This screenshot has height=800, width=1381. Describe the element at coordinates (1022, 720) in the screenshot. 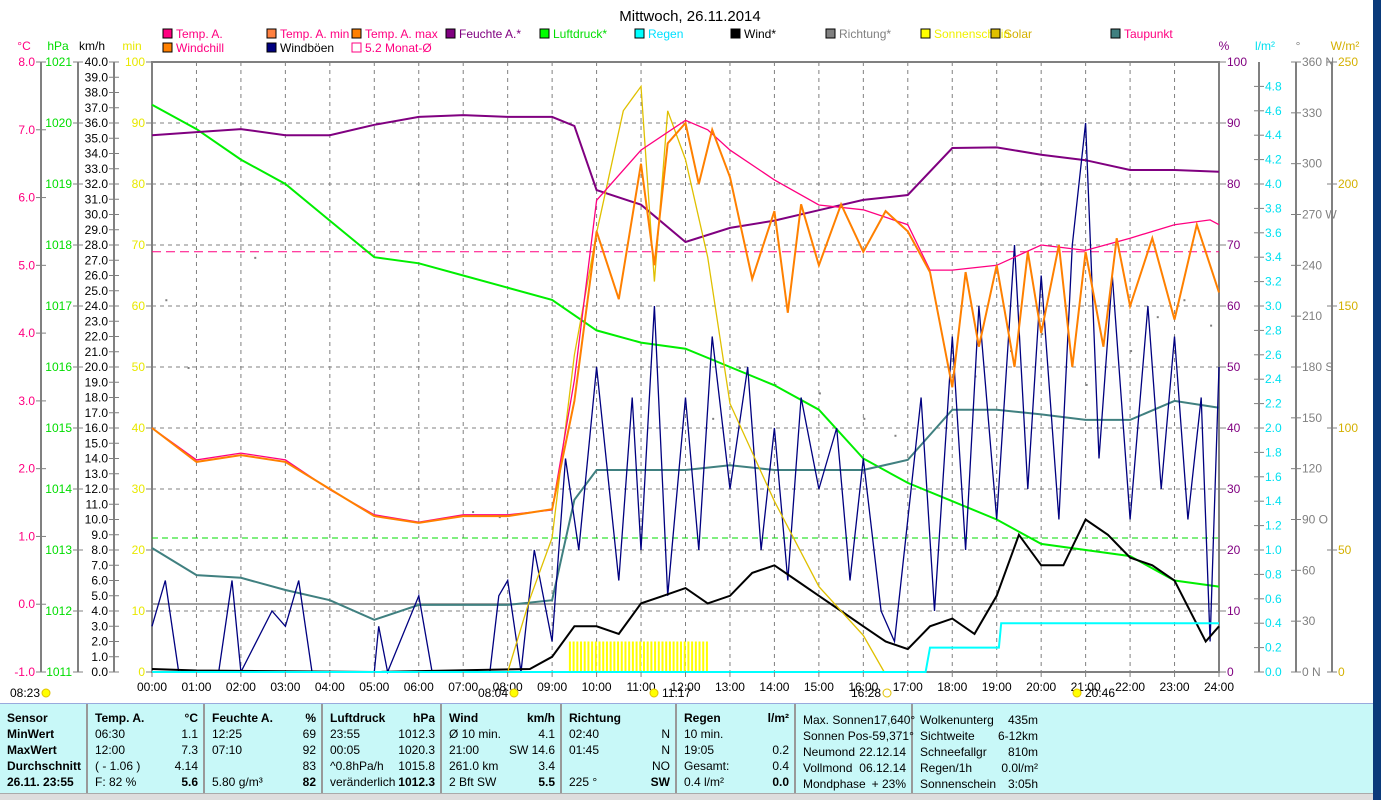

I see `cell-value: 435m` at that location.